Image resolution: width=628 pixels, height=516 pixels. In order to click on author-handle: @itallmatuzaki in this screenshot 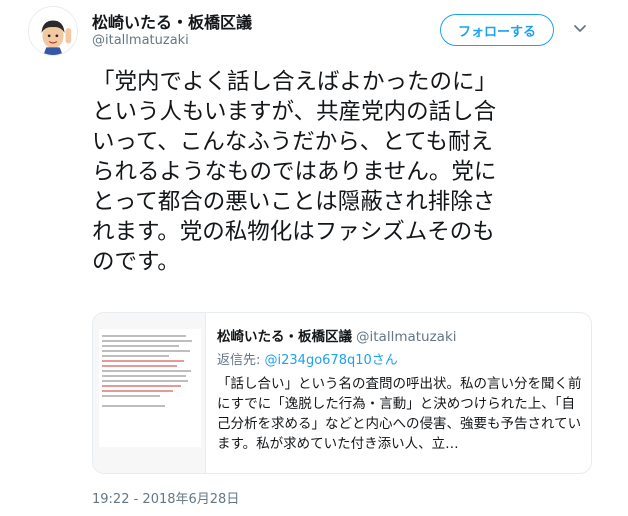, I will do `click(140, 40)`.